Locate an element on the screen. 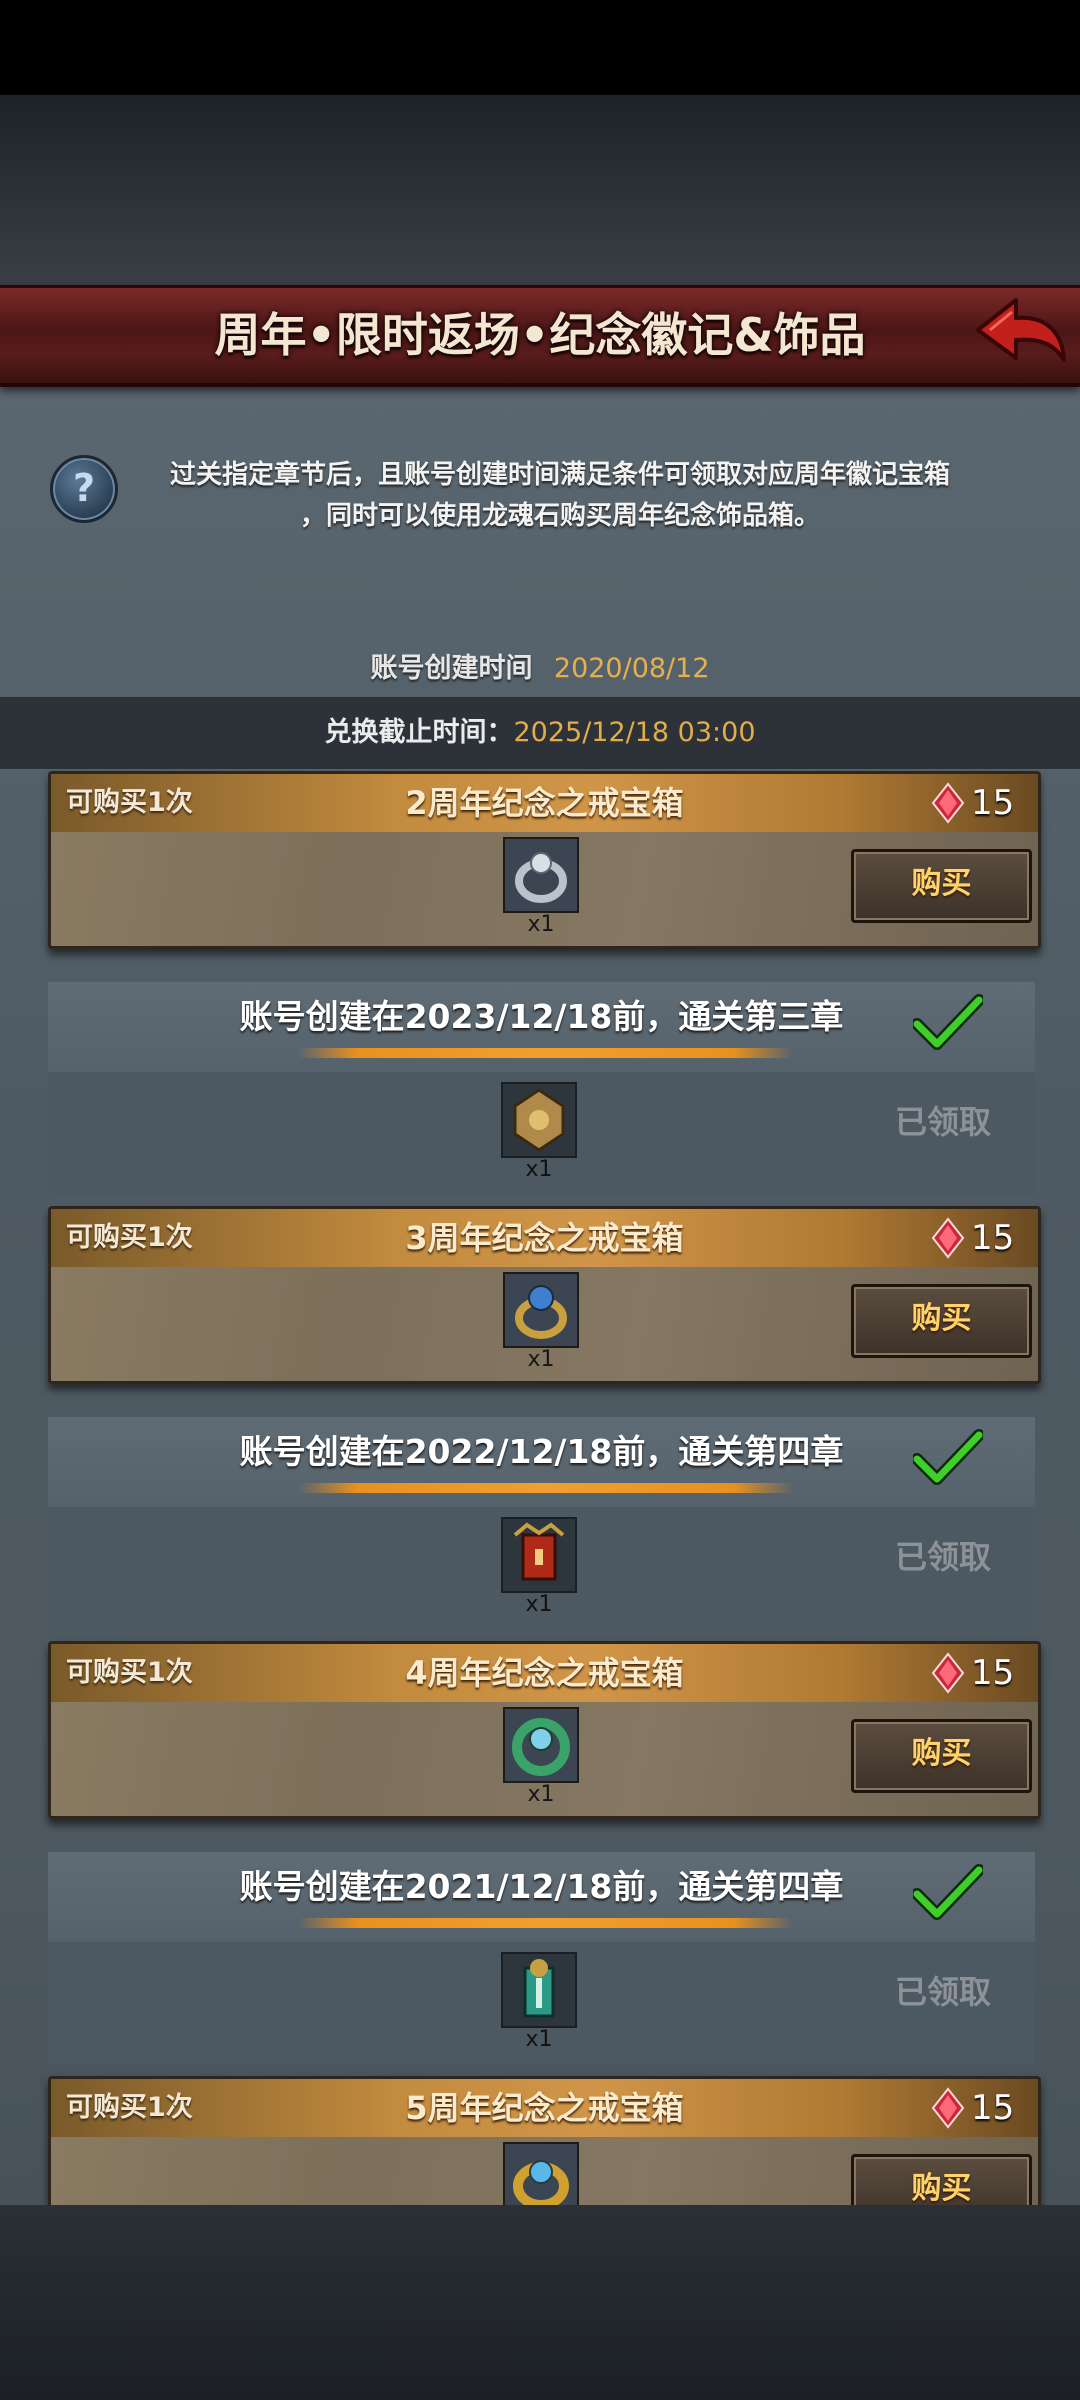 The image size is (1080, 2400). buy-card: 可购买1次 2周年纪念之戒宝箱 15 x1 购买 is located at coordinates (544, 860).